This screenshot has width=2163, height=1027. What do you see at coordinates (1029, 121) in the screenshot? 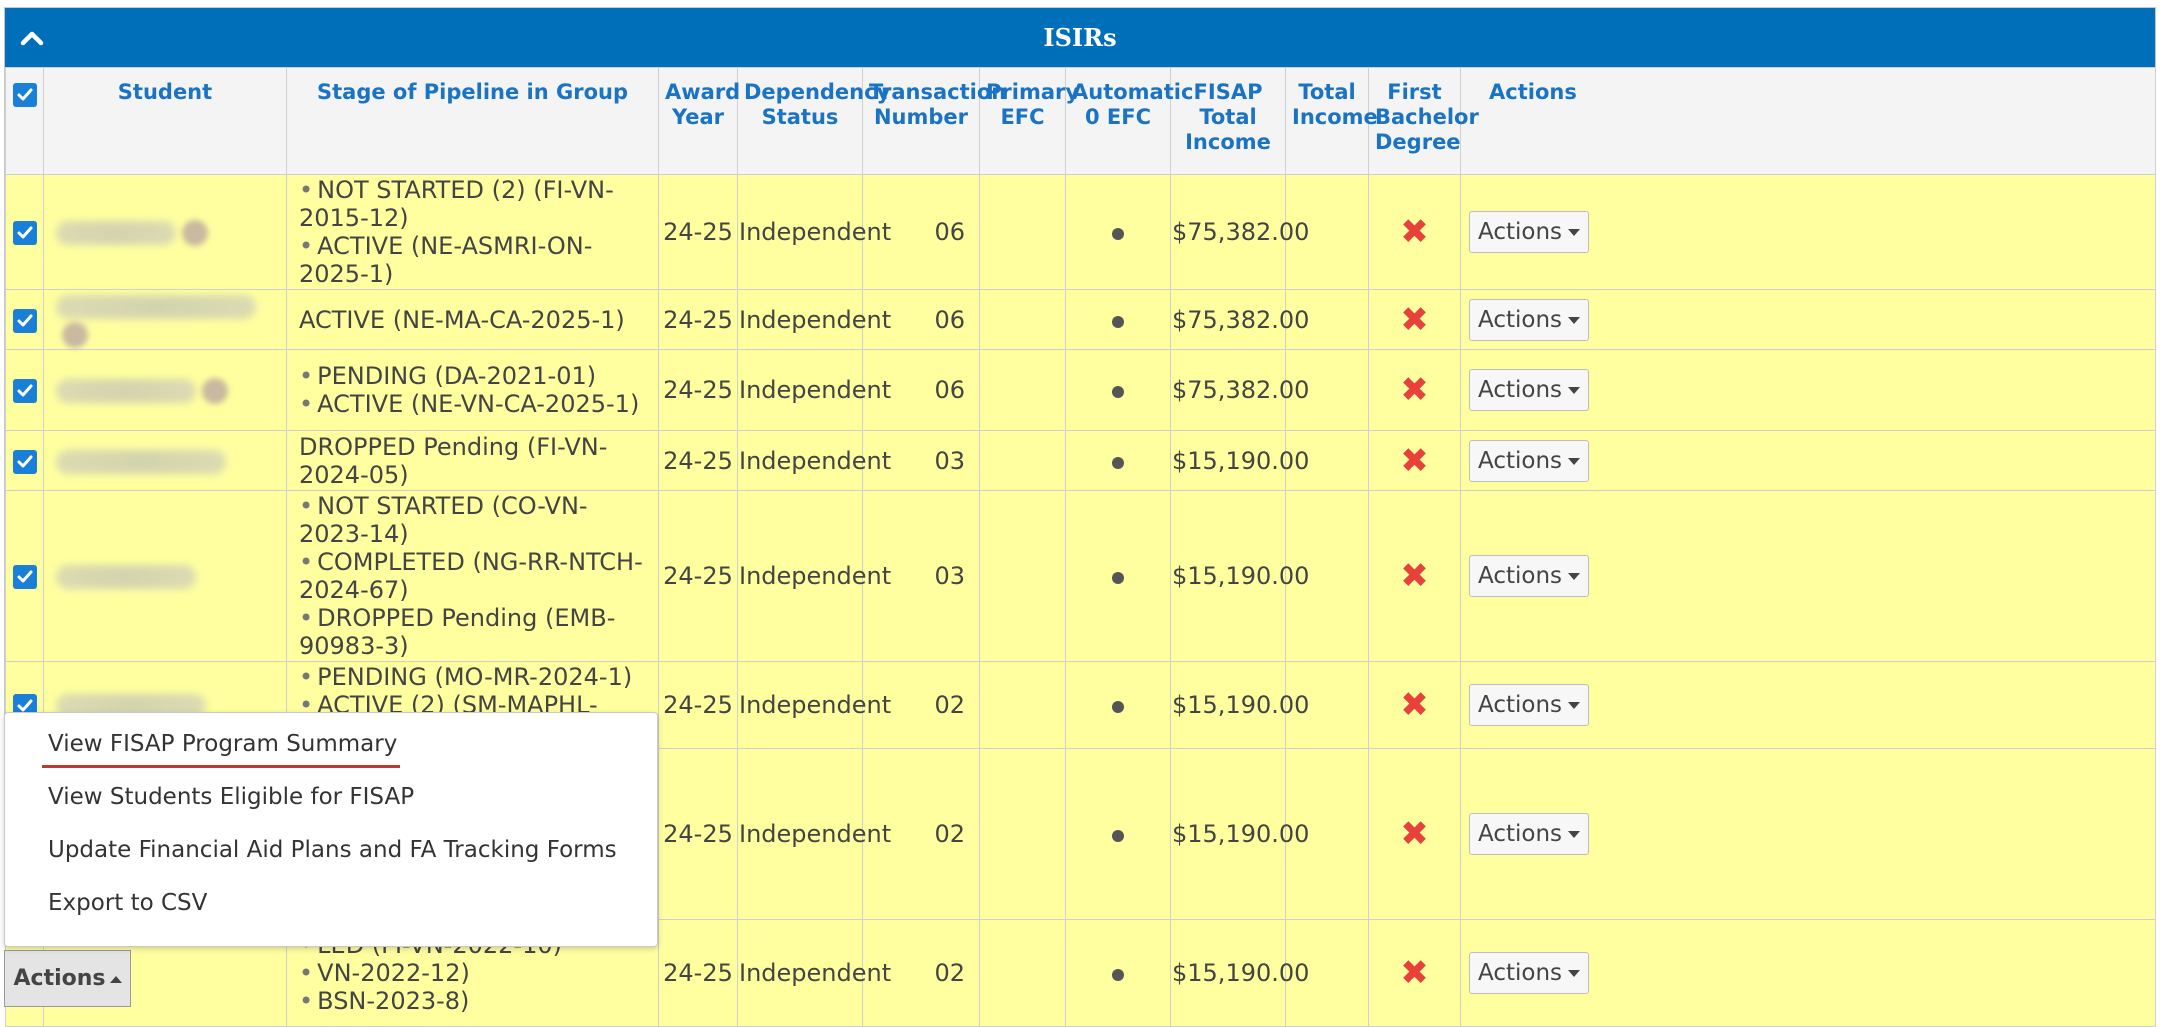
I see `column-header-primary-efc: Primary EFC` at bounding box center [1029, 121].